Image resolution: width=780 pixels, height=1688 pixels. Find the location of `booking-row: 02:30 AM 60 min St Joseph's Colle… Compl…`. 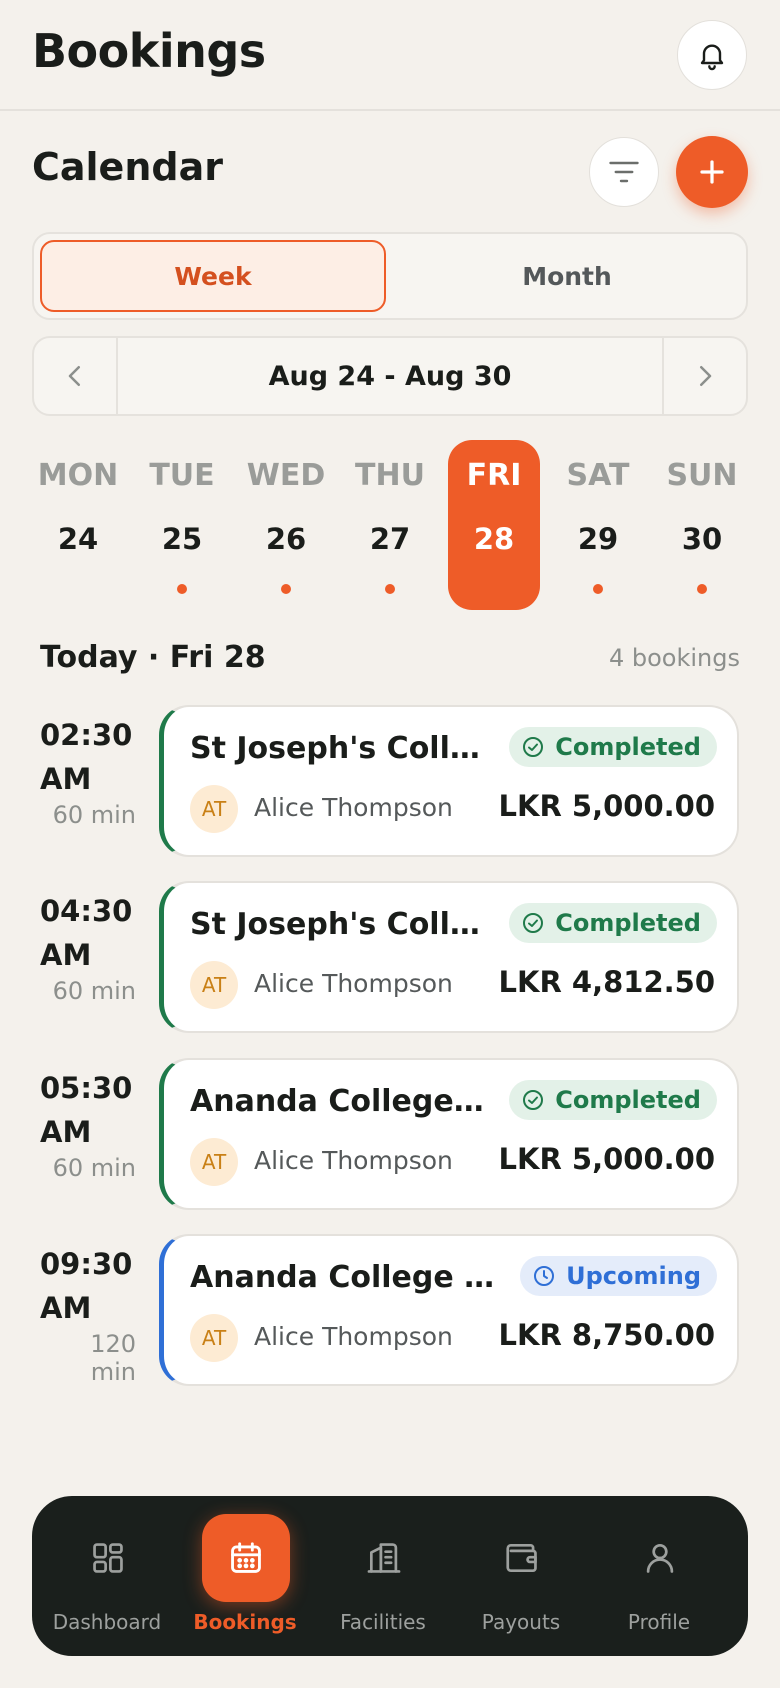

booking-row: 02:30 AM 60 min St Joseph's Colle… Compl… is located at coordinates (390, 781).